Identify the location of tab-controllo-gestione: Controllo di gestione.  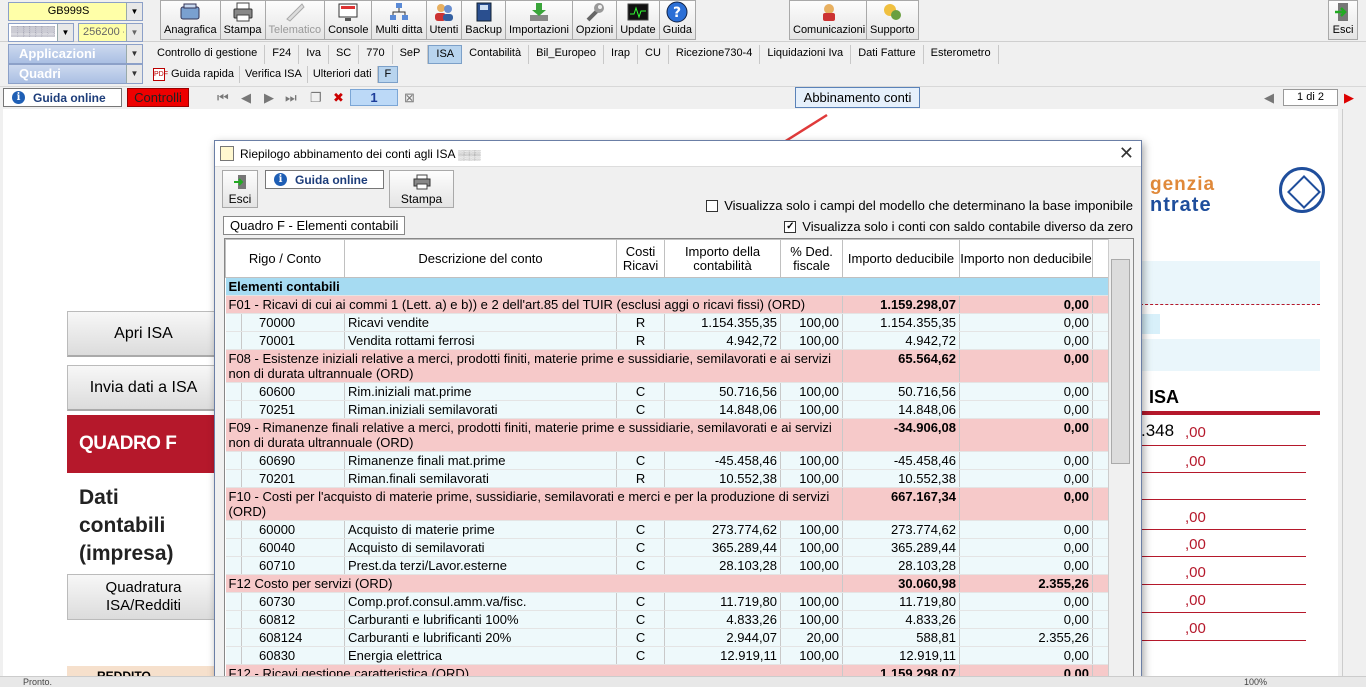
(208, 54).